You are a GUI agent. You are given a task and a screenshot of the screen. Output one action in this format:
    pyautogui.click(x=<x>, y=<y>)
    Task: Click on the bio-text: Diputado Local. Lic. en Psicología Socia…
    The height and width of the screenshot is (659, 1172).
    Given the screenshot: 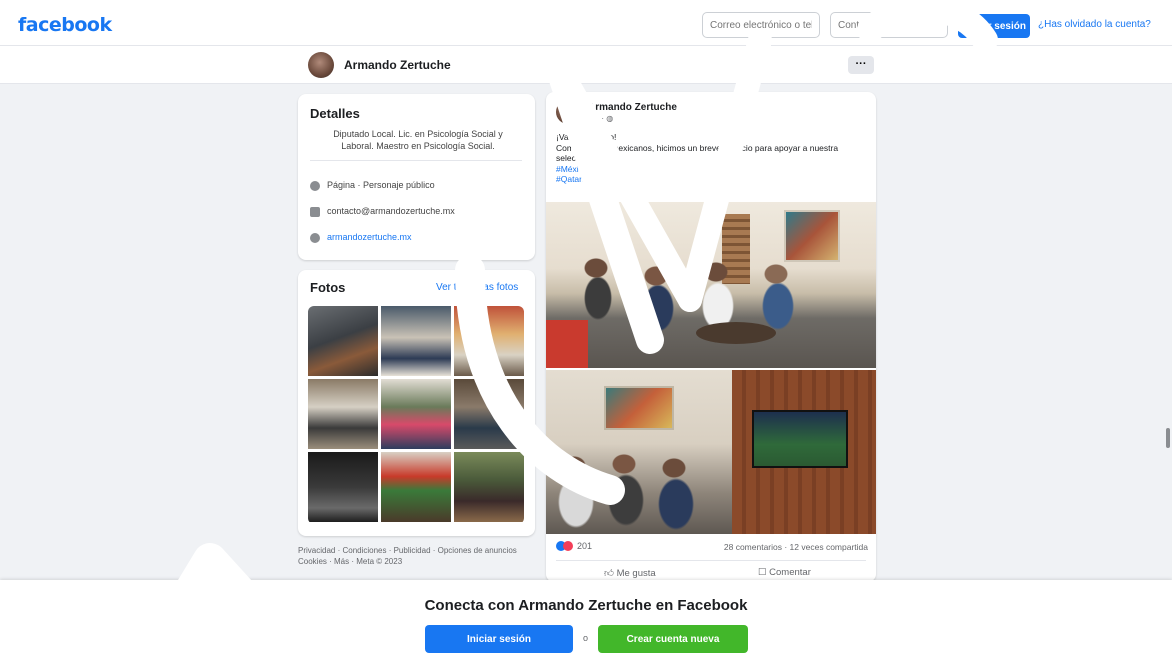 What is the action you would take?
    pyautogui.click(x=418, y=140)
    